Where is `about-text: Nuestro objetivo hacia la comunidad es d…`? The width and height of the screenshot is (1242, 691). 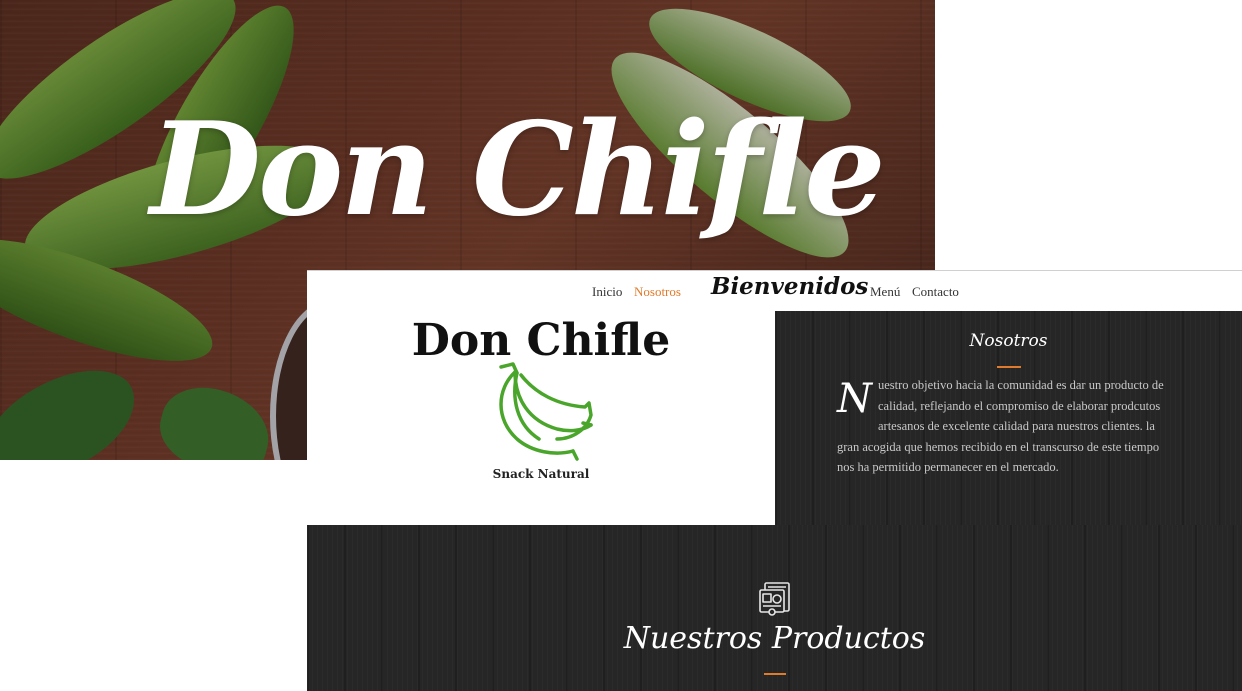
about-text: Nuestro objetivo hacia la comunidad es d… is located at coordinates (1006, 426).